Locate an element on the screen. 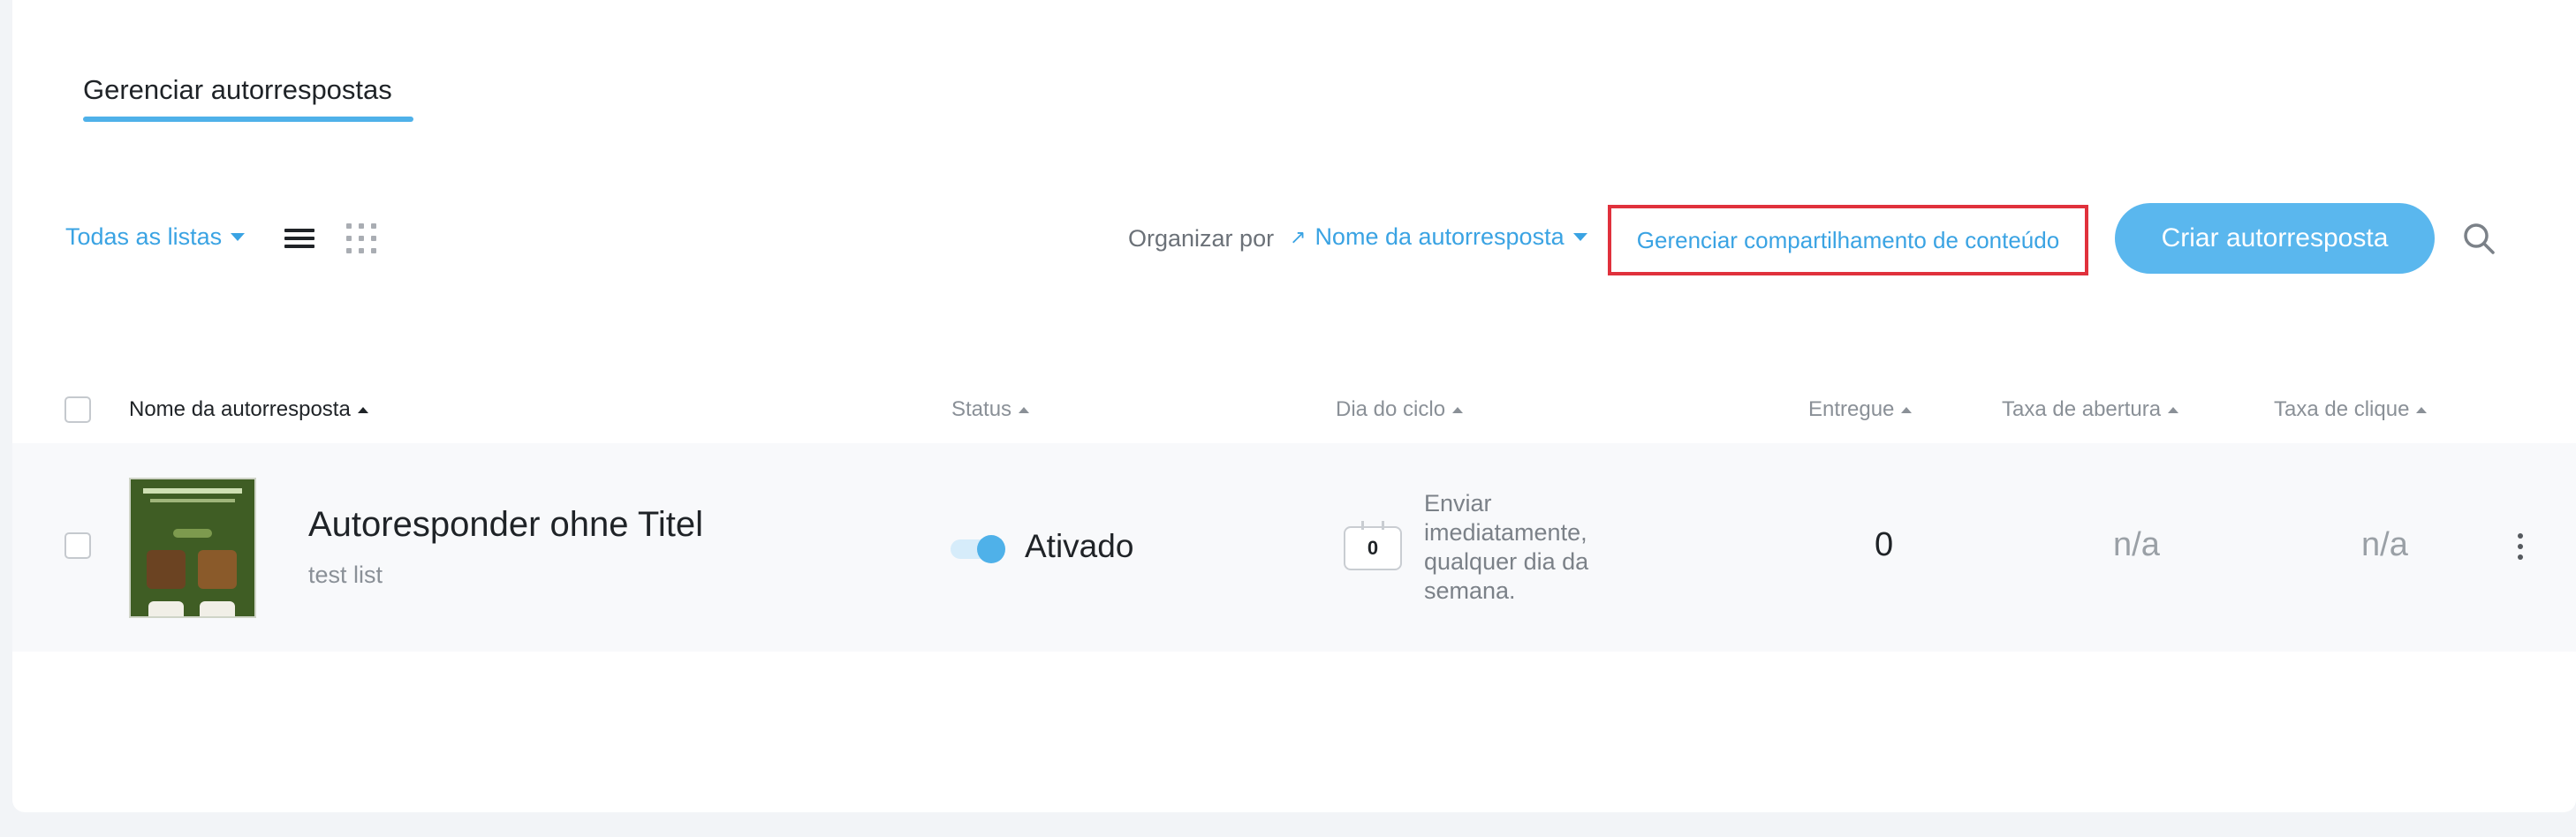 The width and height of the screenshot is (2576, 837). row-checkbox is located at coordinates (78, 545).